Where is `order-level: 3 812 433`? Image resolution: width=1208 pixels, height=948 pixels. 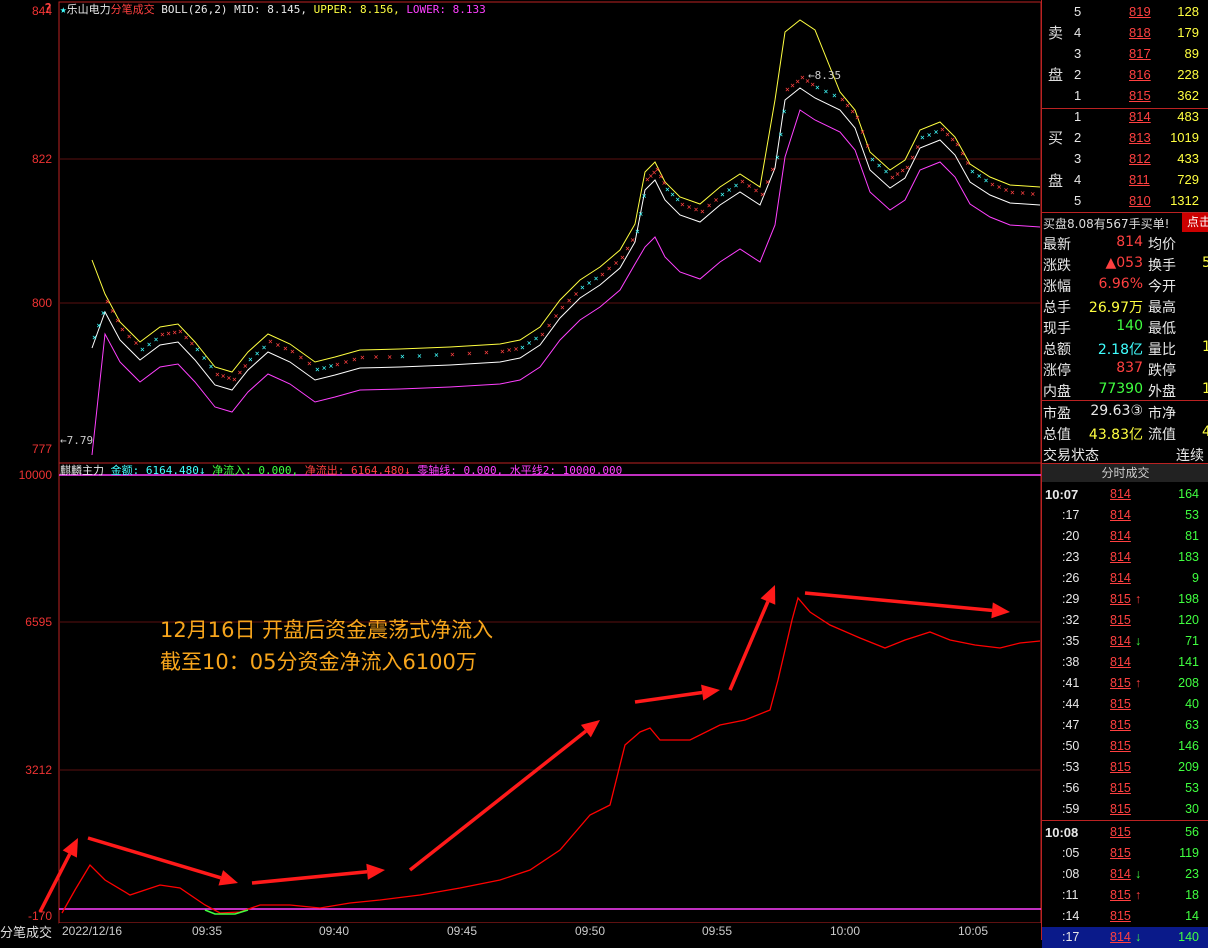
order-level: 3 812 433 is located at coordinates (1125, 159).